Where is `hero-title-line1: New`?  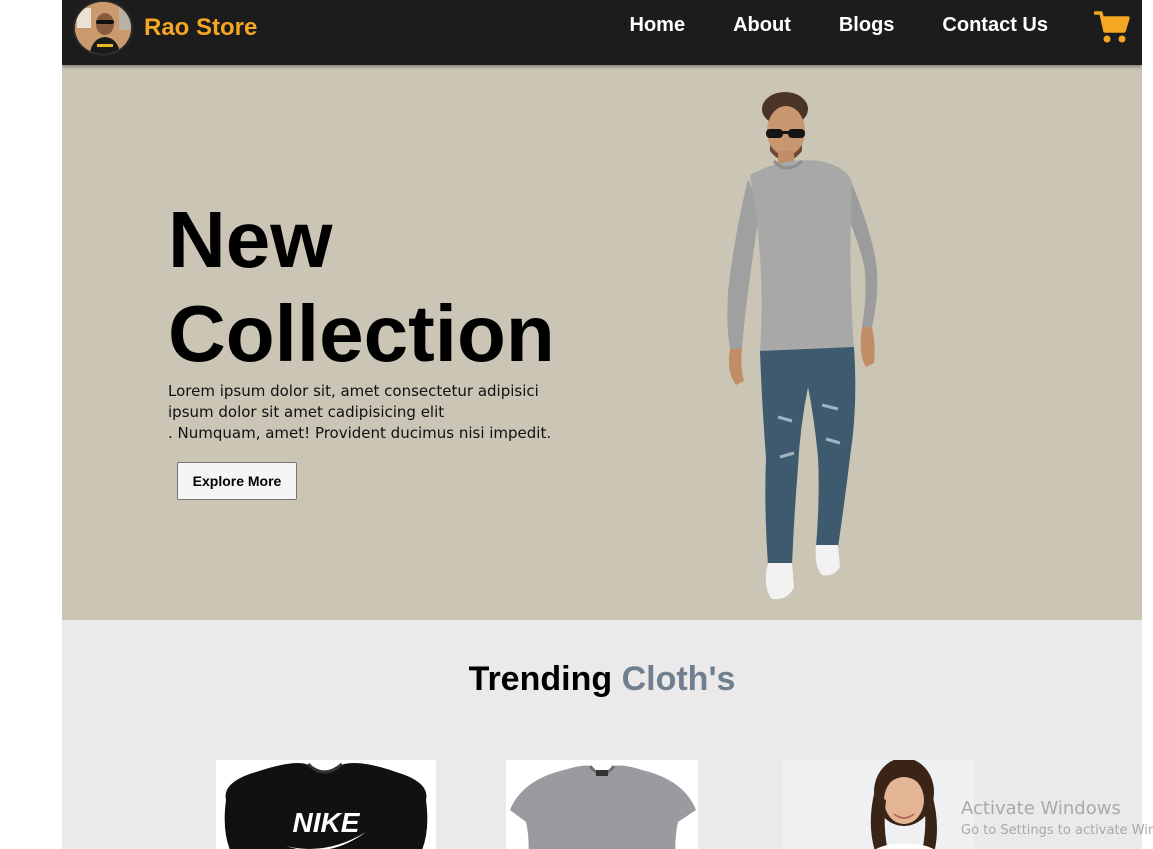
hero-title-line1: New is located at coordinates (250, 239).